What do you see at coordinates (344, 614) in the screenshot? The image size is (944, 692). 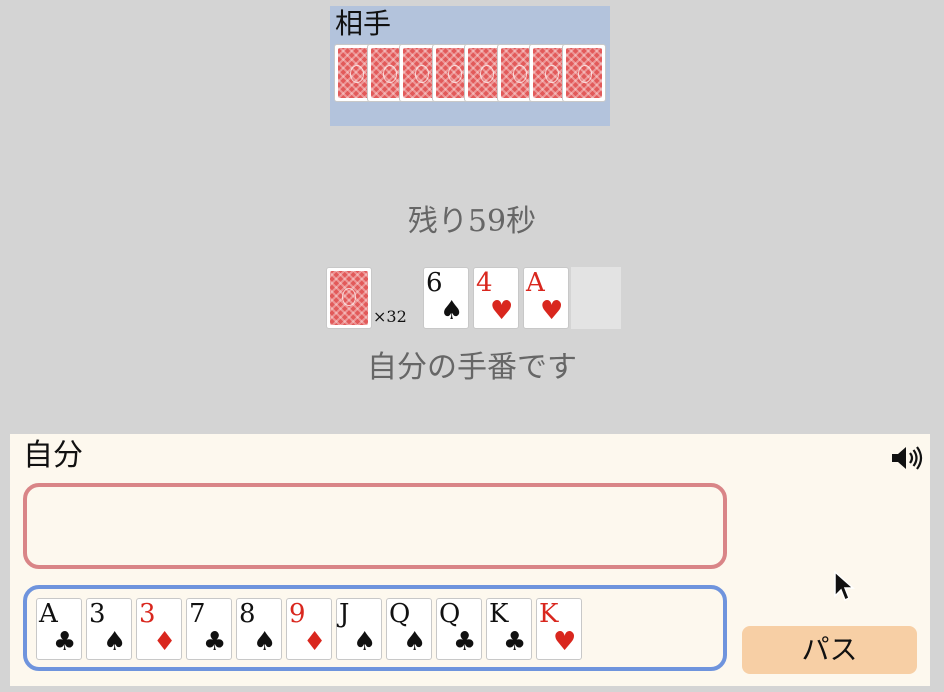 I see `card-rank: J` at bounding box center [344, 614].